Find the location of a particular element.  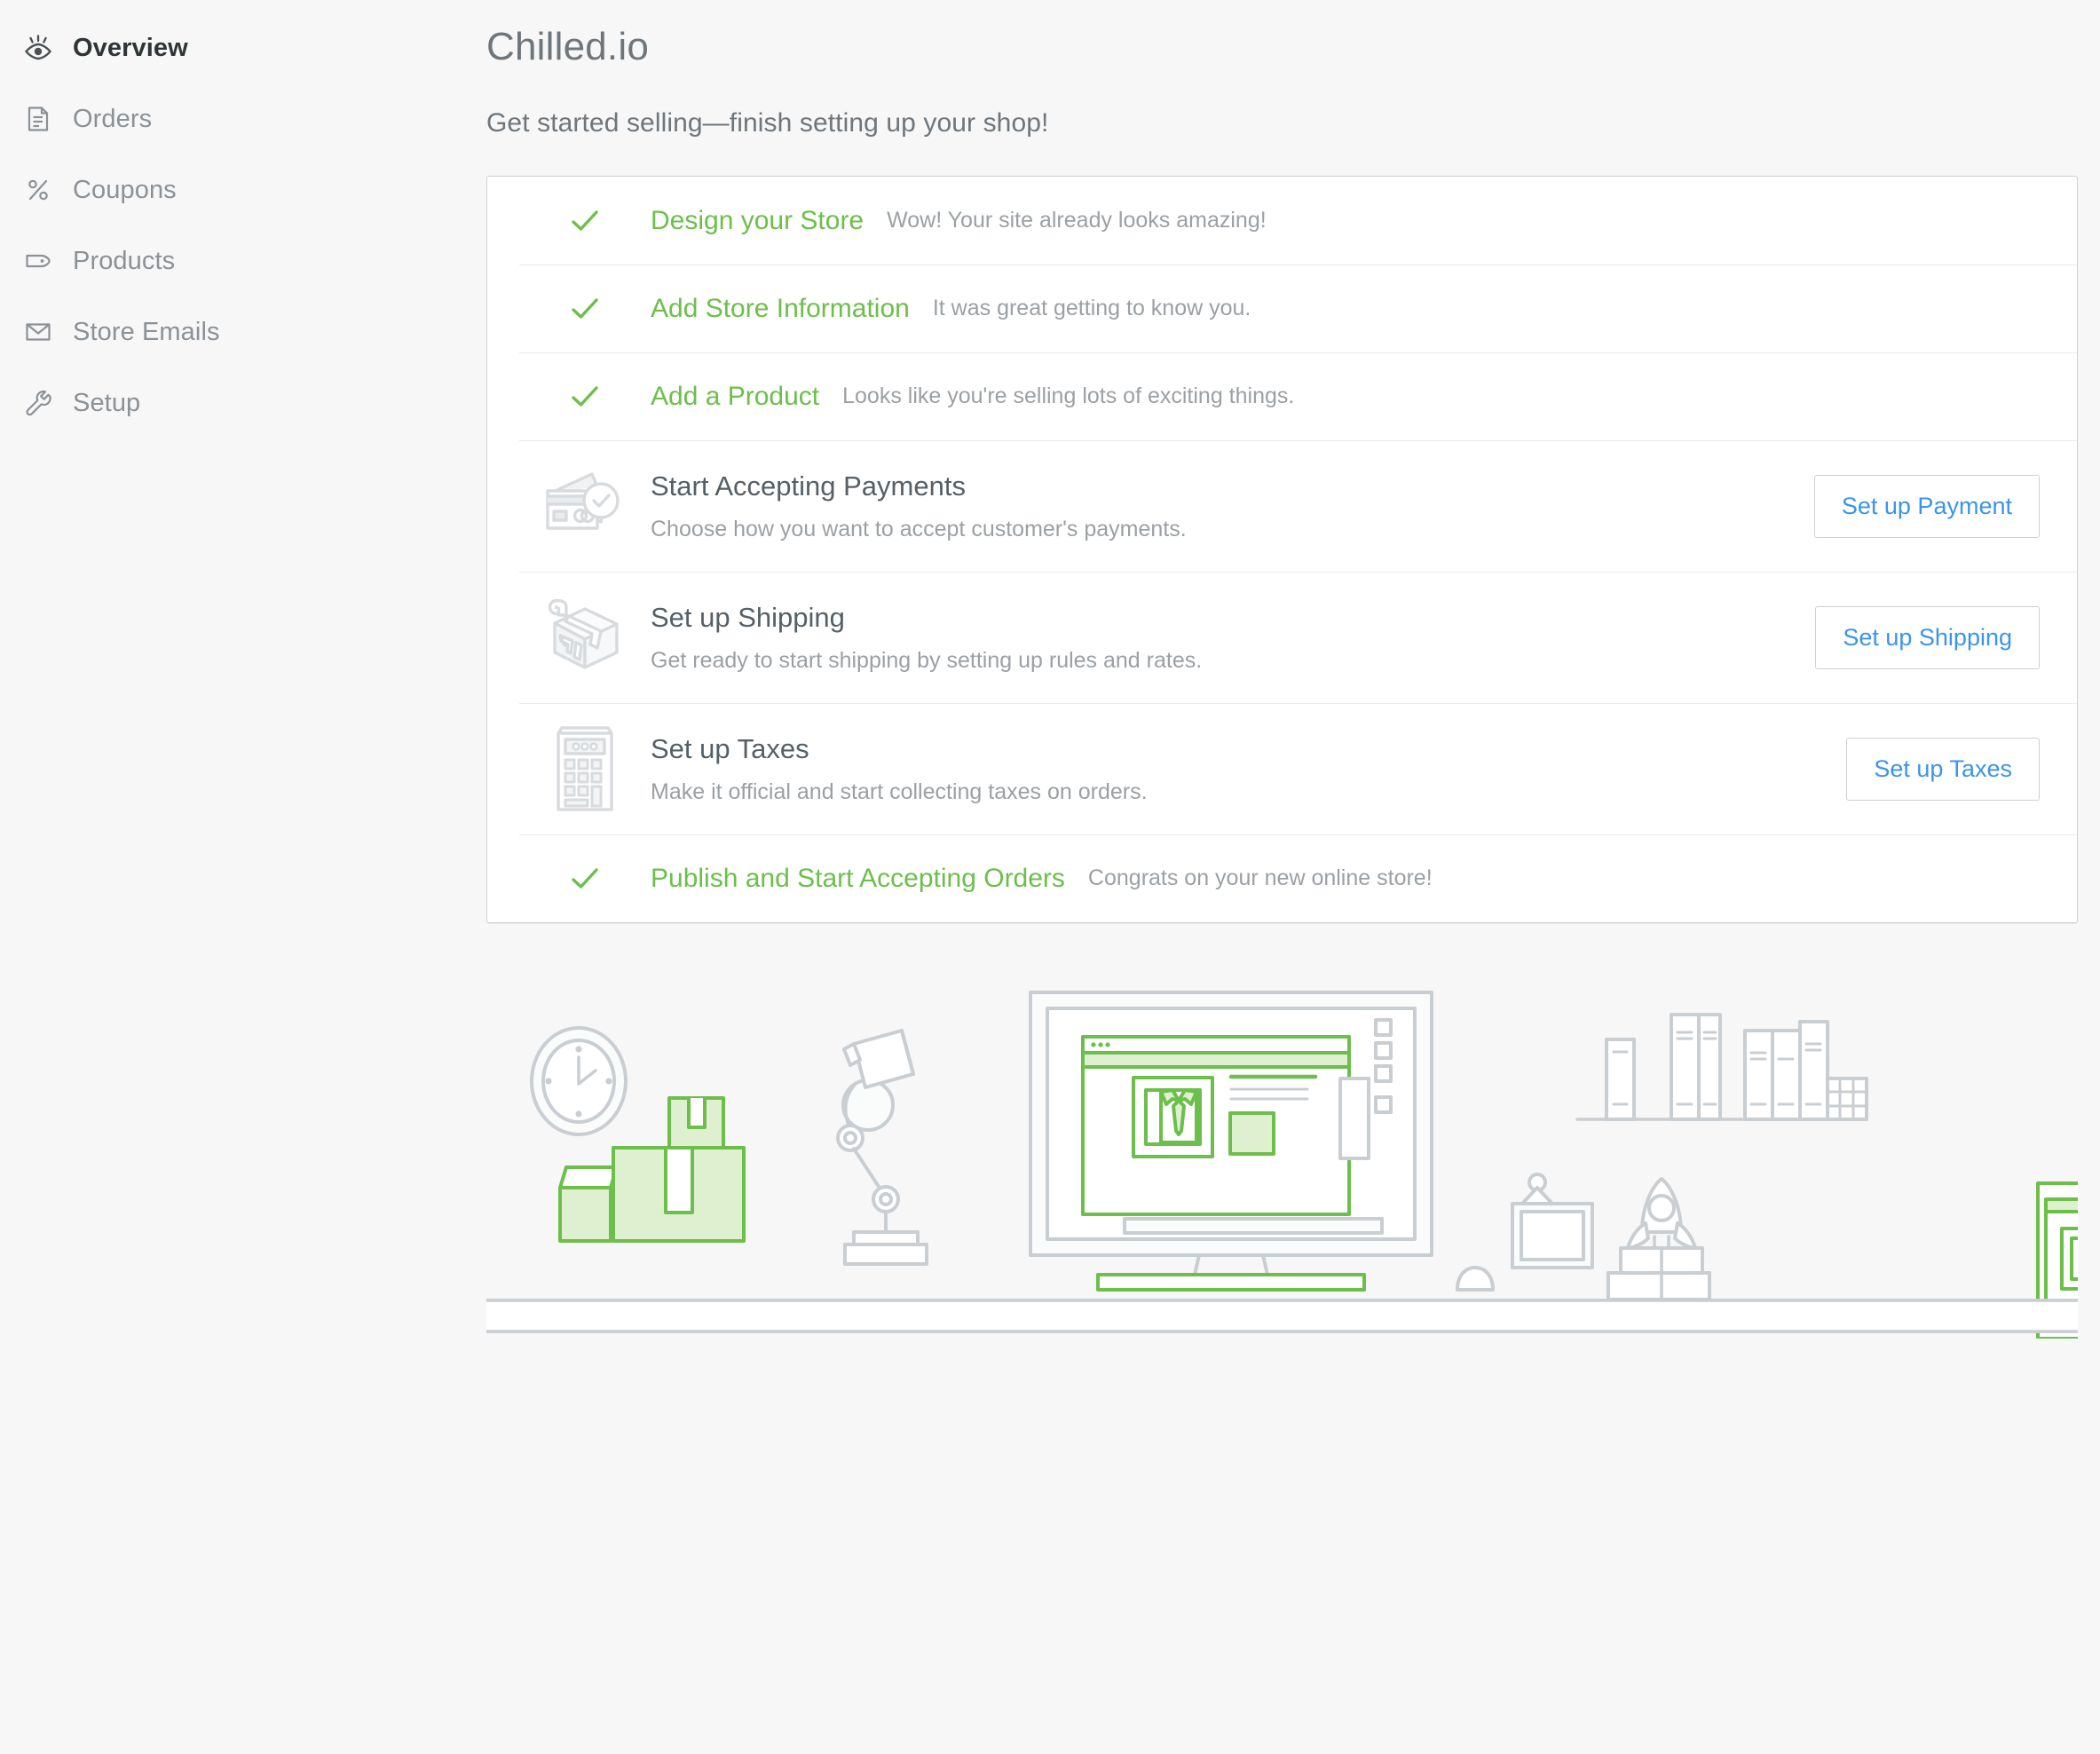

sidebar-item-setup: Setup is located at coordinates (243, 402).